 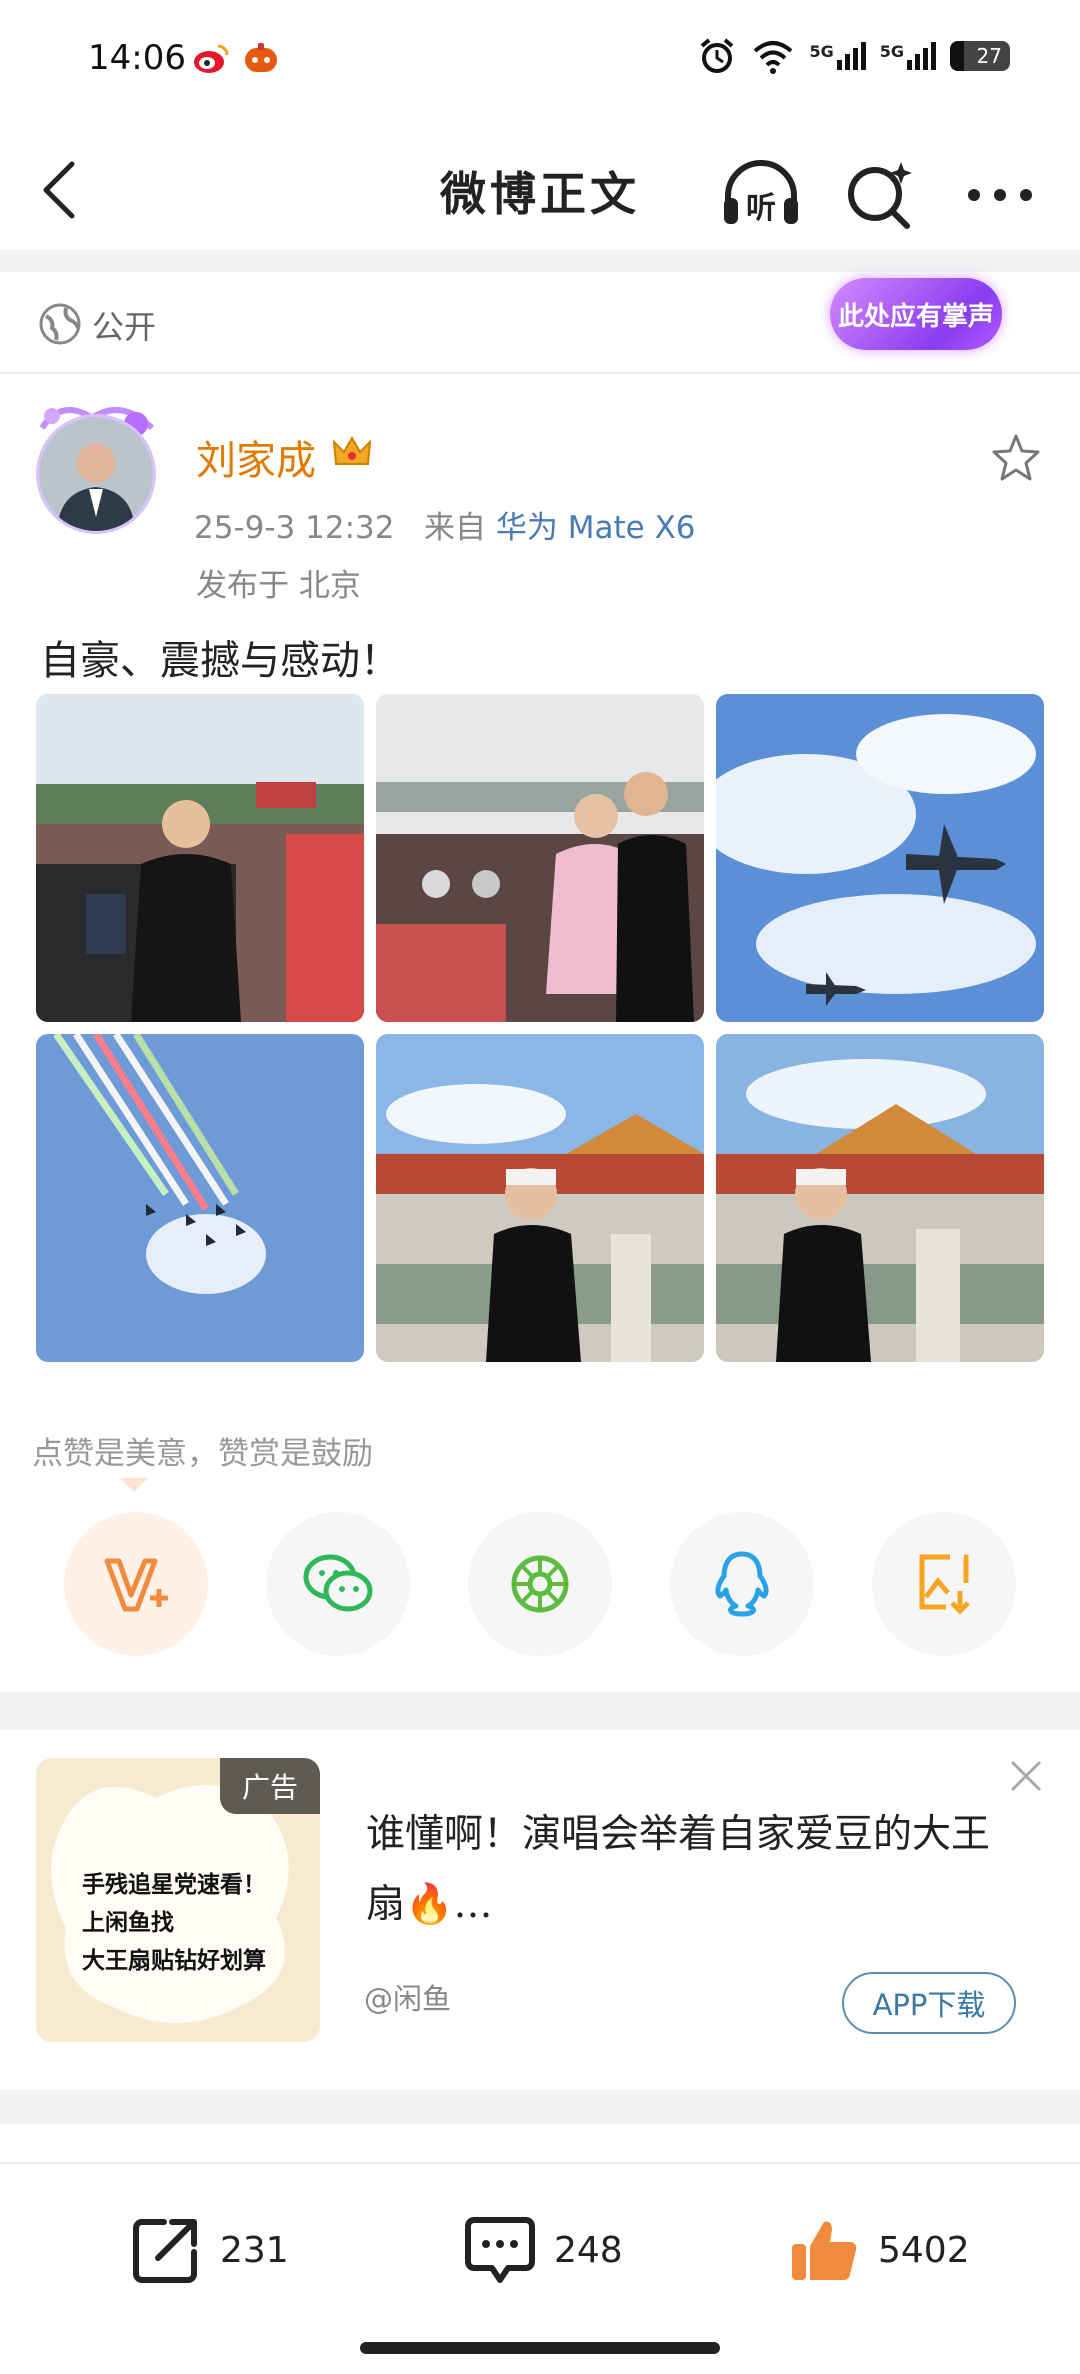 What do you see at coordinates (174, 1885) in the screenshot?
I see `ad-image-line: 手残追星党速看！` at bounding box center [174, 1885].